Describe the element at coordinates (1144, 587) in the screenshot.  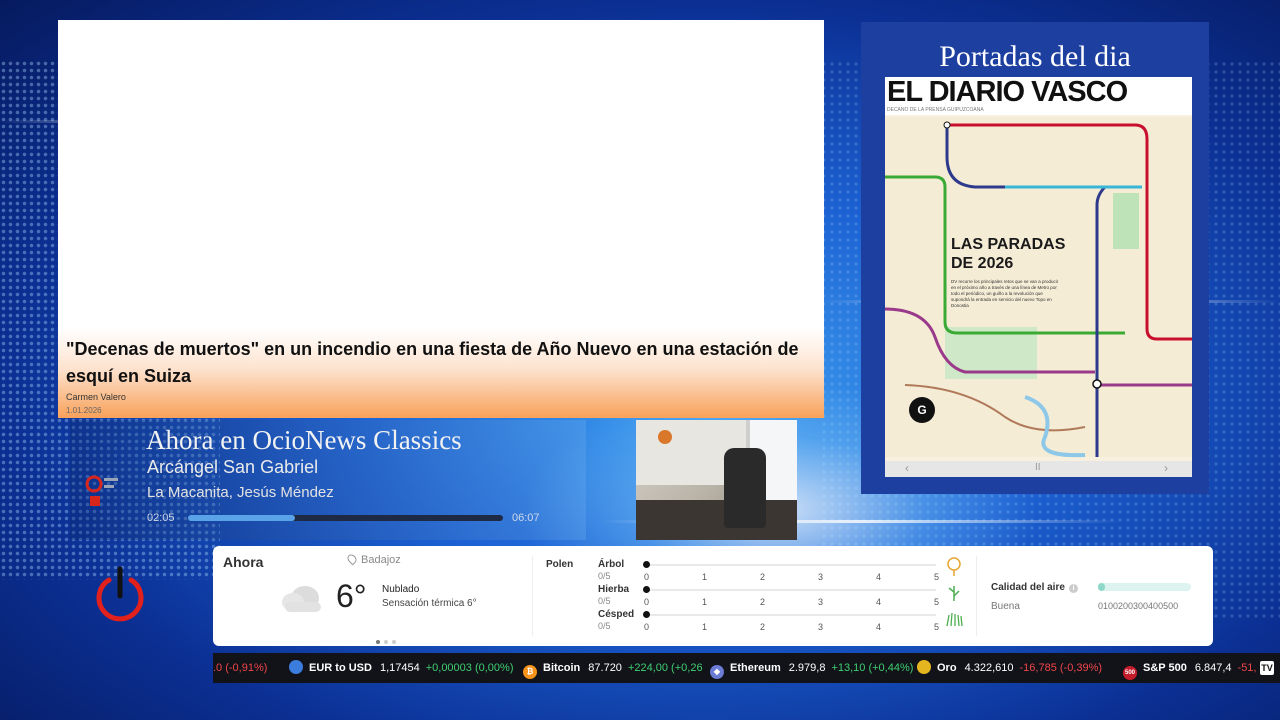
I see `air-quality-bar` at that location.